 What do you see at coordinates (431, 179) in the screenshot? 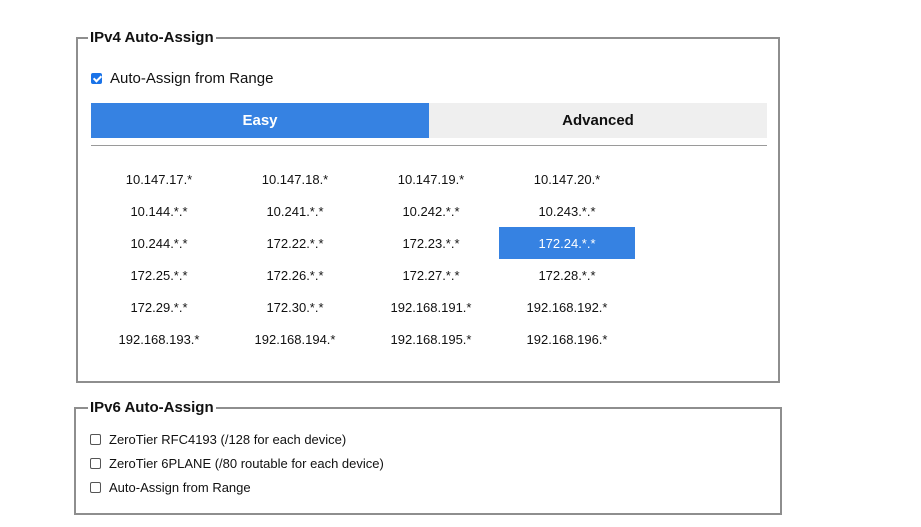
I see `range-option: 10.147.19.*` at bounding box center [431, 179].